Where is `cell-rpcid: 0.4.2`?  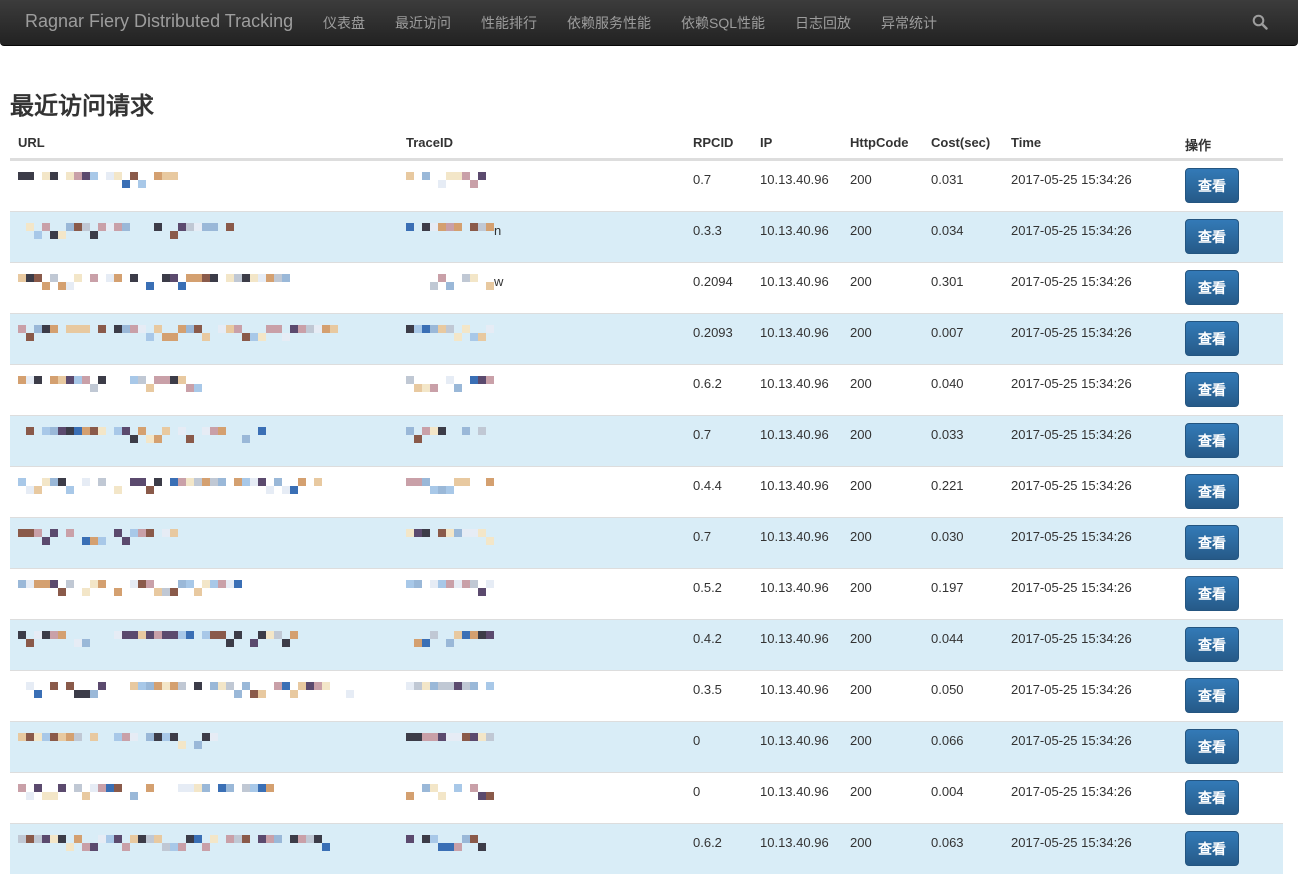
cell-rpcid: 0.4.2 is located at coordinates (707, 638).